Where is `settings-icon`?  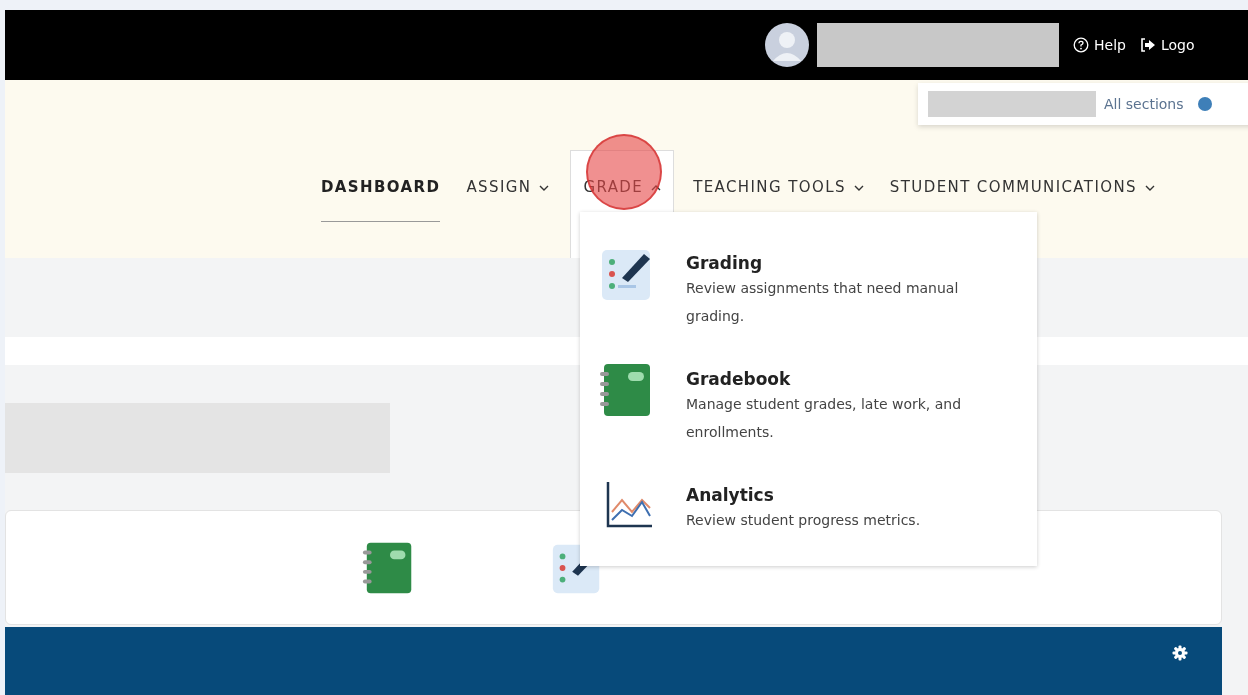 settings-icon is located at coordinates (1180, 653).